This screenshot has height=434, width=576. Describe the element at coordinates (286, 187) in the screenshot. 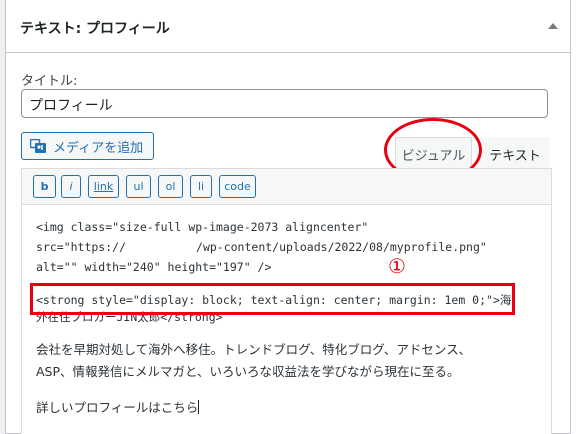

I see `quicktags-toolbar: b i link ul ol li code` at that location.